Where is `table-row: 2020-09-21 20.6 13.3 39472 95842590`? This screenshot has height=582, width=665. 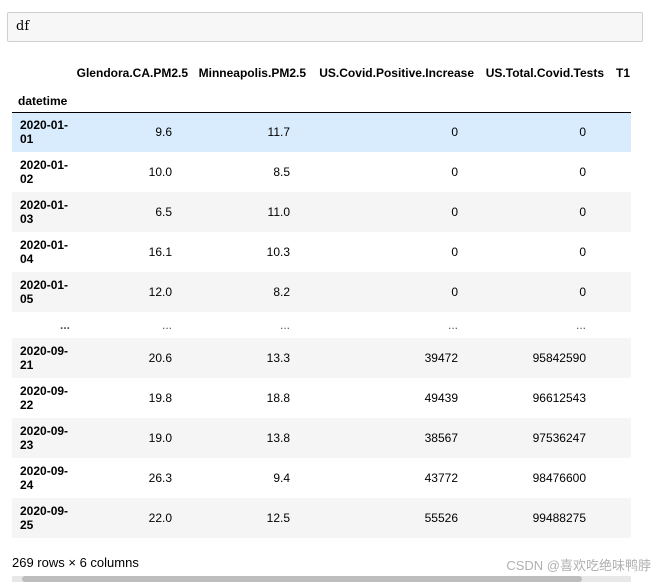
table-row: 2020-09-21 20.6 13.3 39472 95842590 is located at coordinates (321, 358).